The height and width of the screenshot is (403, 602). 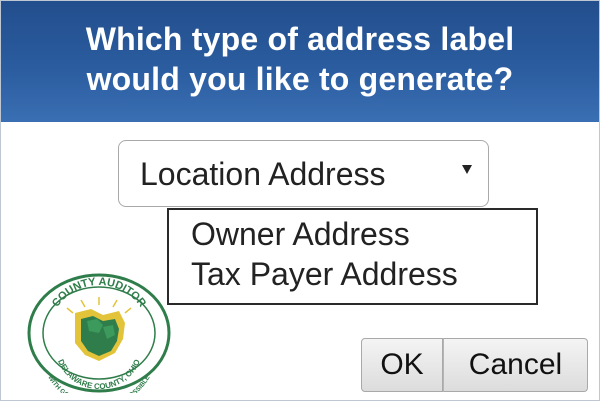 I want to click on address-type-options-list: Owner Address Tax Payer Address, so click(x=352, y=256).